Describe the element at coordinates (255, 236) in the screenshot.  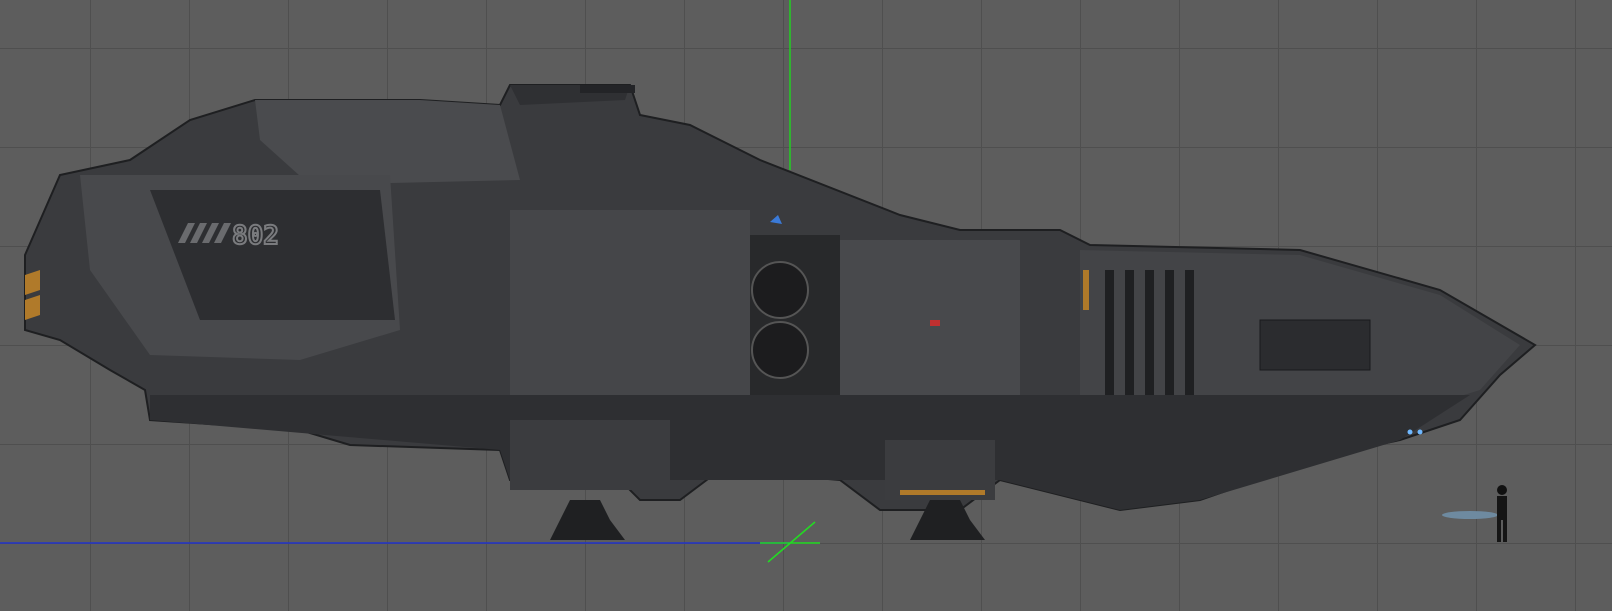
I see `hull-number: 802` at that location.